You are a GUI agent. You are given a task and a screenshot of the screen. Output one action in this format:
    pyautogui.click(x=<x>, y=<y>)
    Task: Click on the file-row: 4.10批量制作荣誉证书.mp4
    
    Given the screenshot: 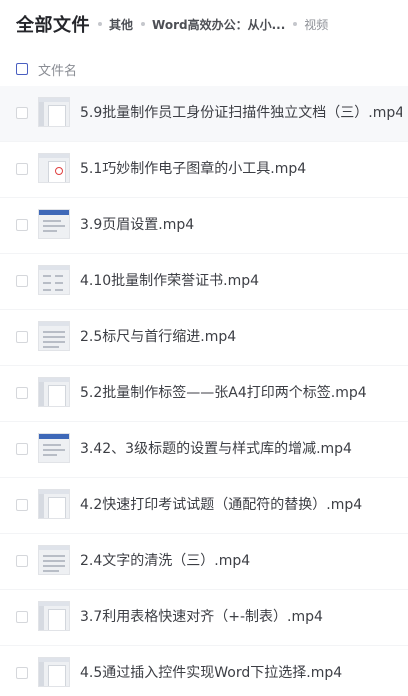 What is the action you would take?
    pyautogui.click(x=204, y=282)
    